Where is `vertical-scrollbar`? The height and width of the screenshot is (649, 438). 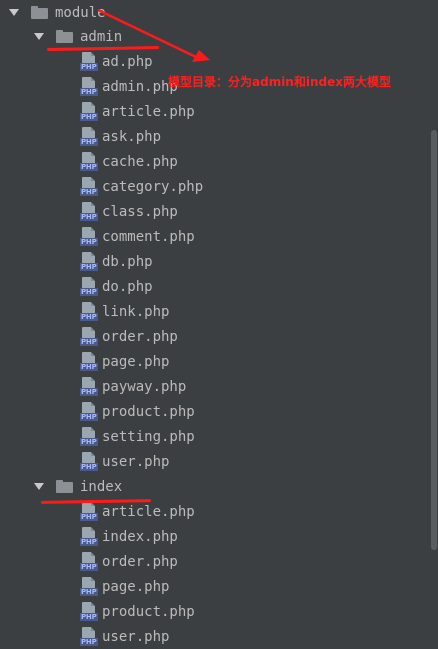
vertical-scrollbar is located at coordinates (434, 321).